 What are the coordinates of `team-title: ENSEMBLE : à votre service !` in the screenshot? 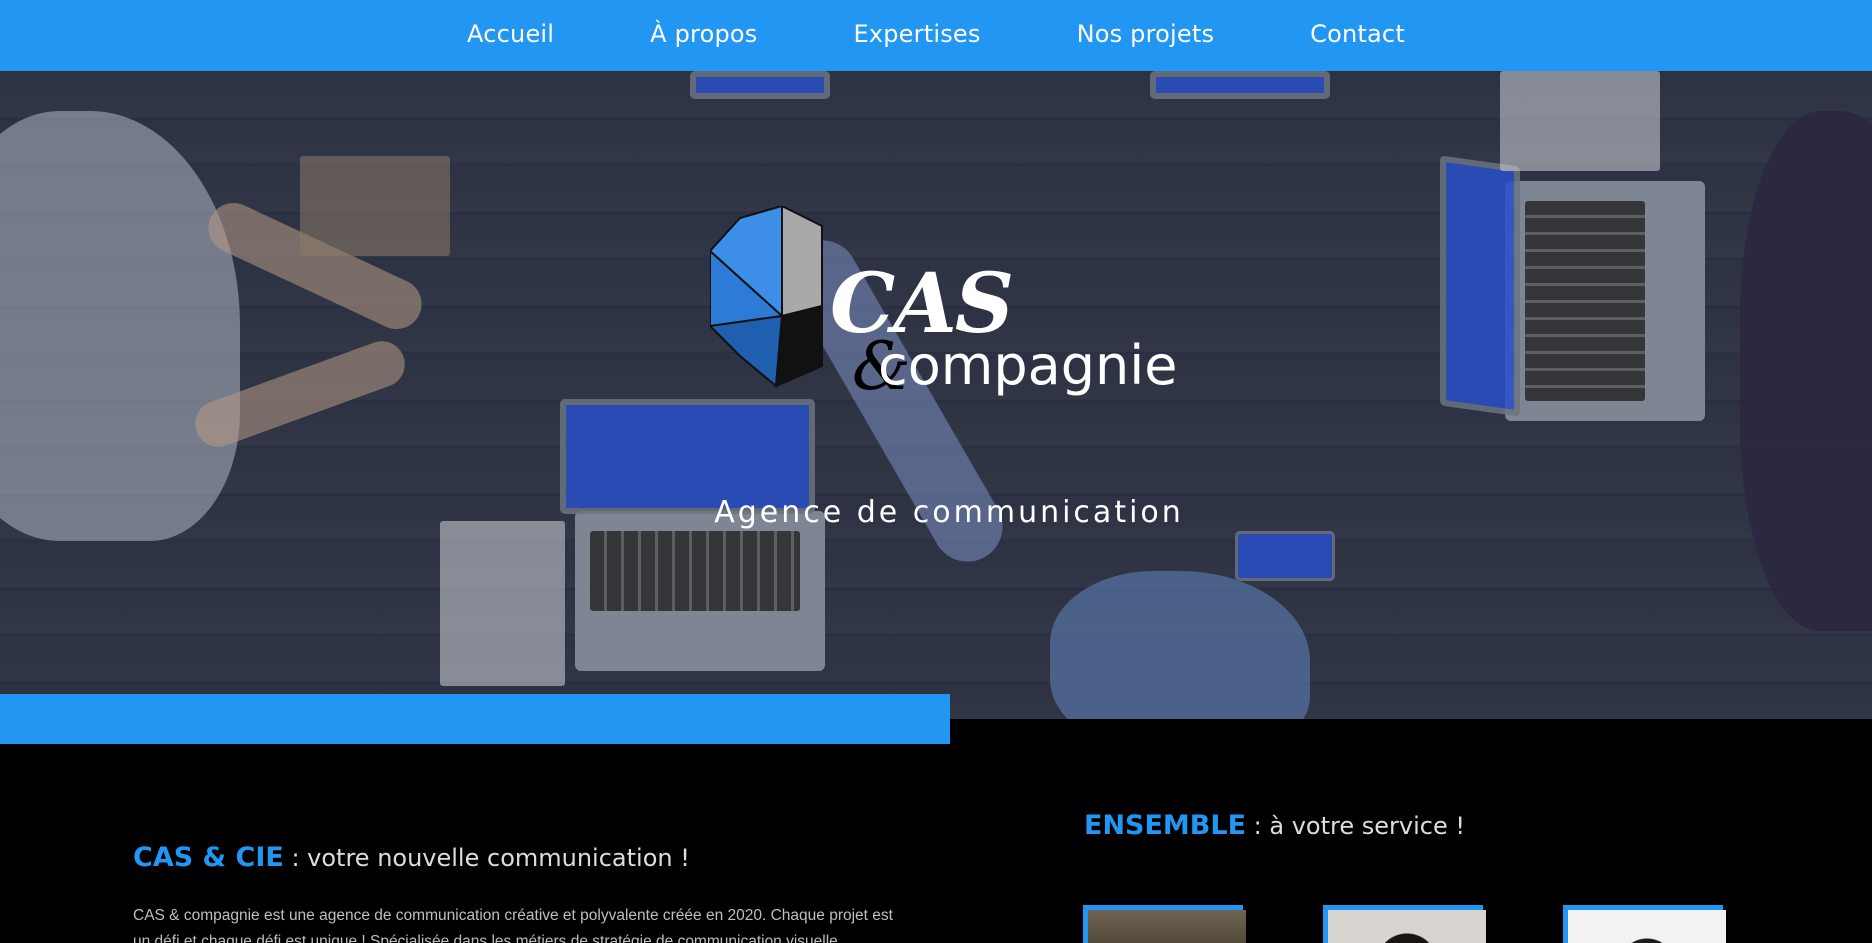 It's located at (1434, 825).